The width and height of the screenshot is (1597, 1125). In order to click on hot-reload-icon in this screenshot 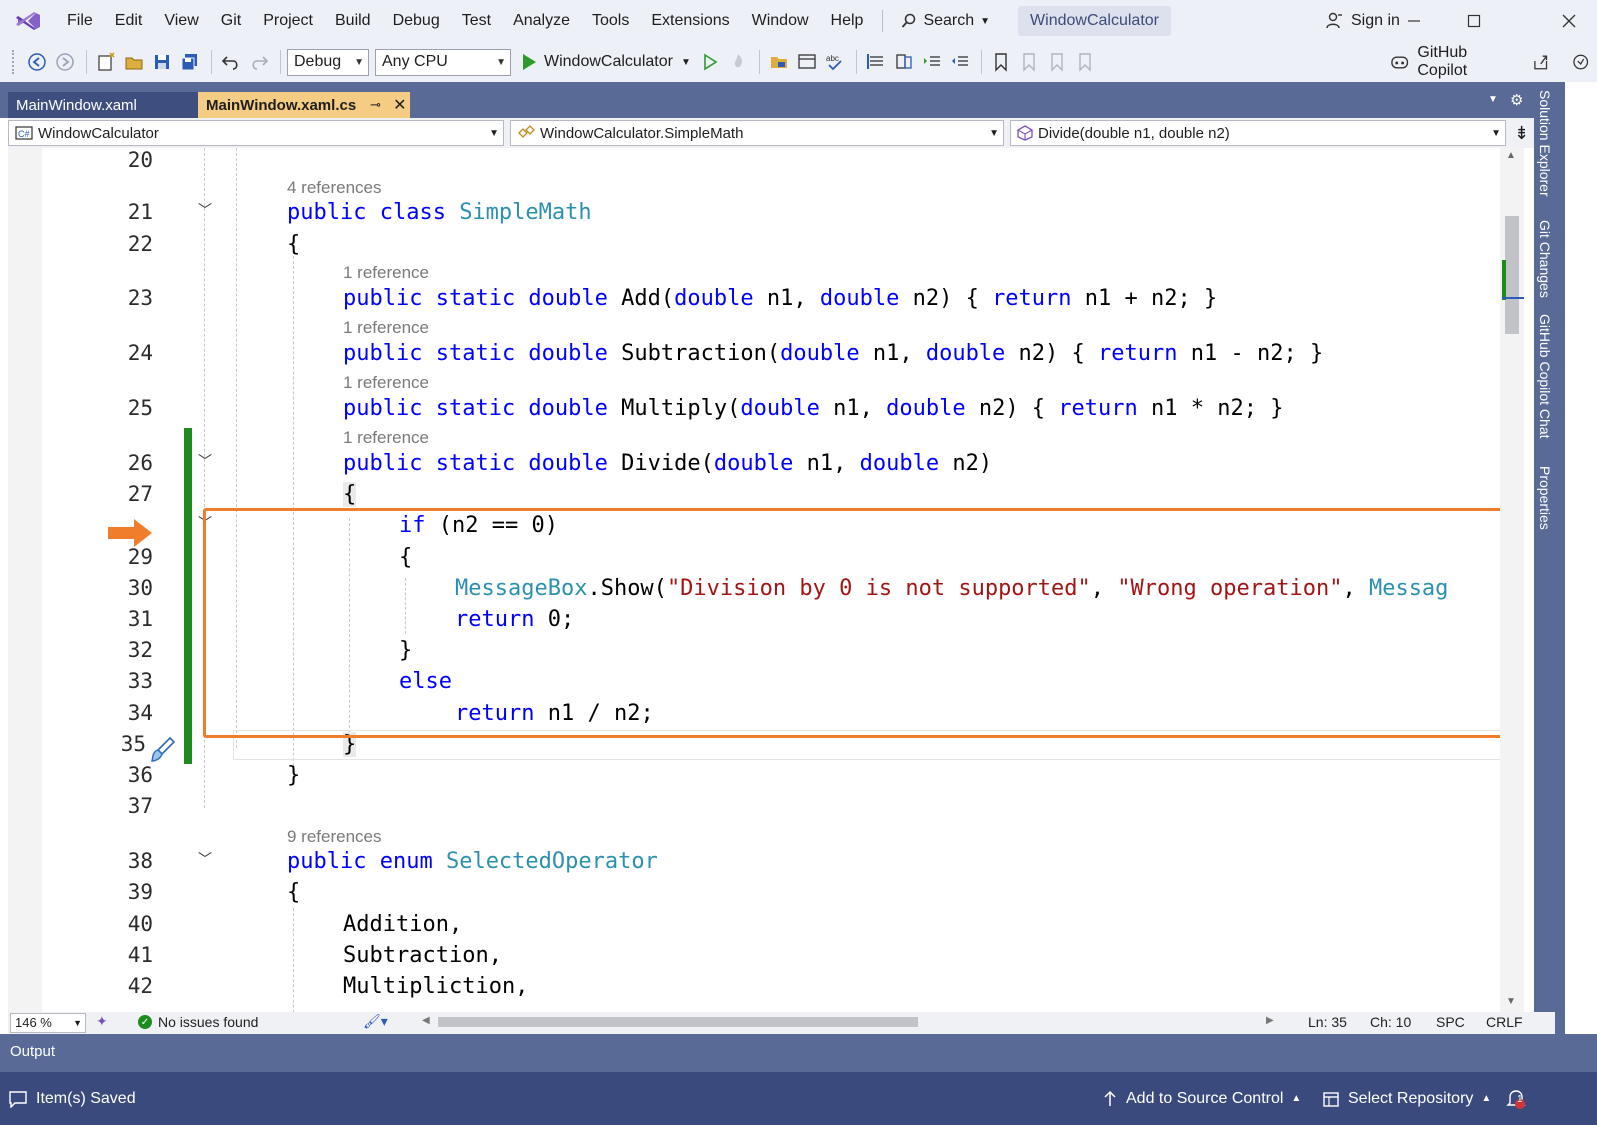, I will do `click(738, 61)`.